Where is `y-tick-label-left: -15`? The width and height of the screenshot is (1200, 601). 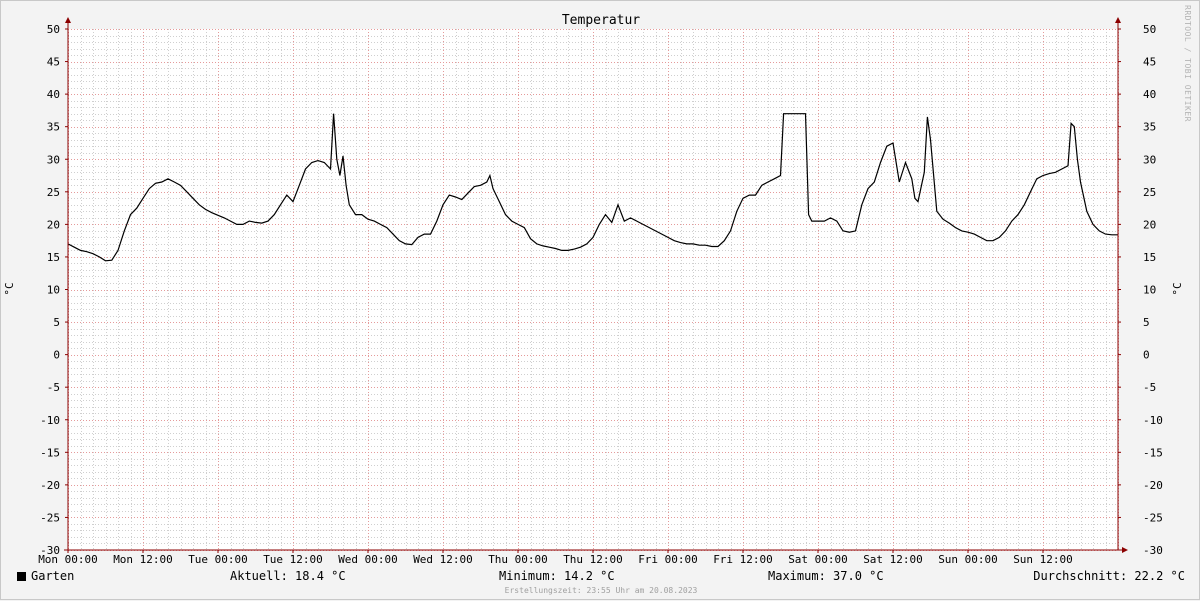
y-tick-label-left: -15 is located at coordinates (50, 452).